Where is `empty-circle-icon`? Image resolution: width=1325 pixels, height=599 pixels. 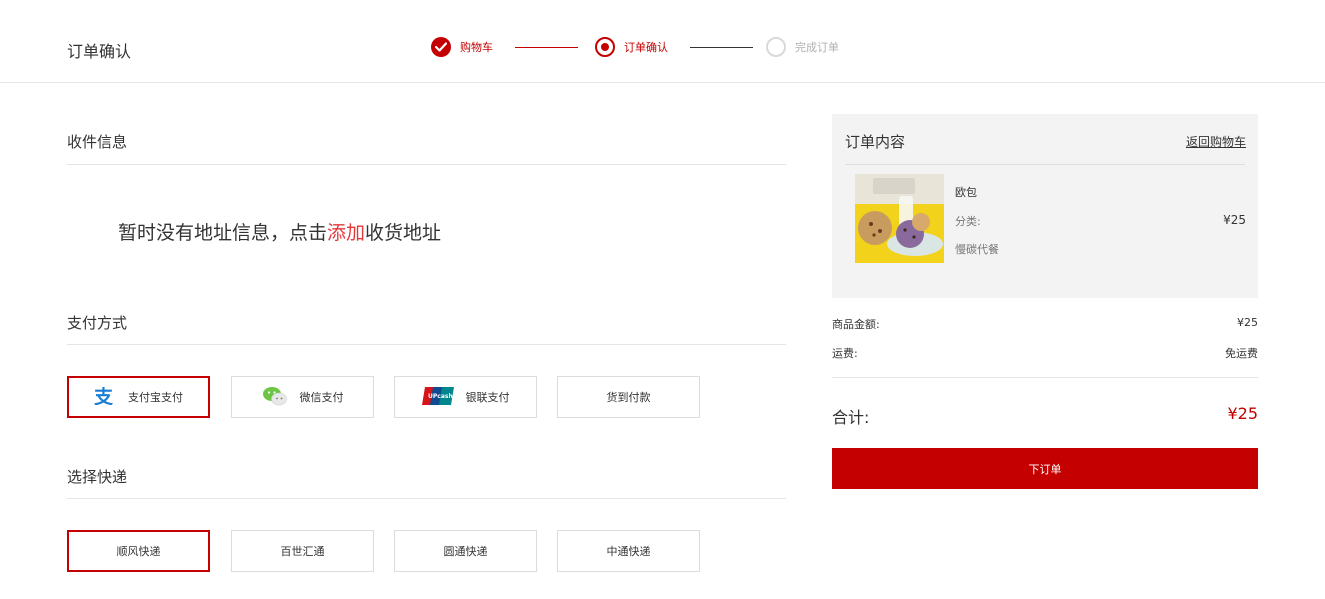
empty-circle-icon is located at coordinates (776, 47).